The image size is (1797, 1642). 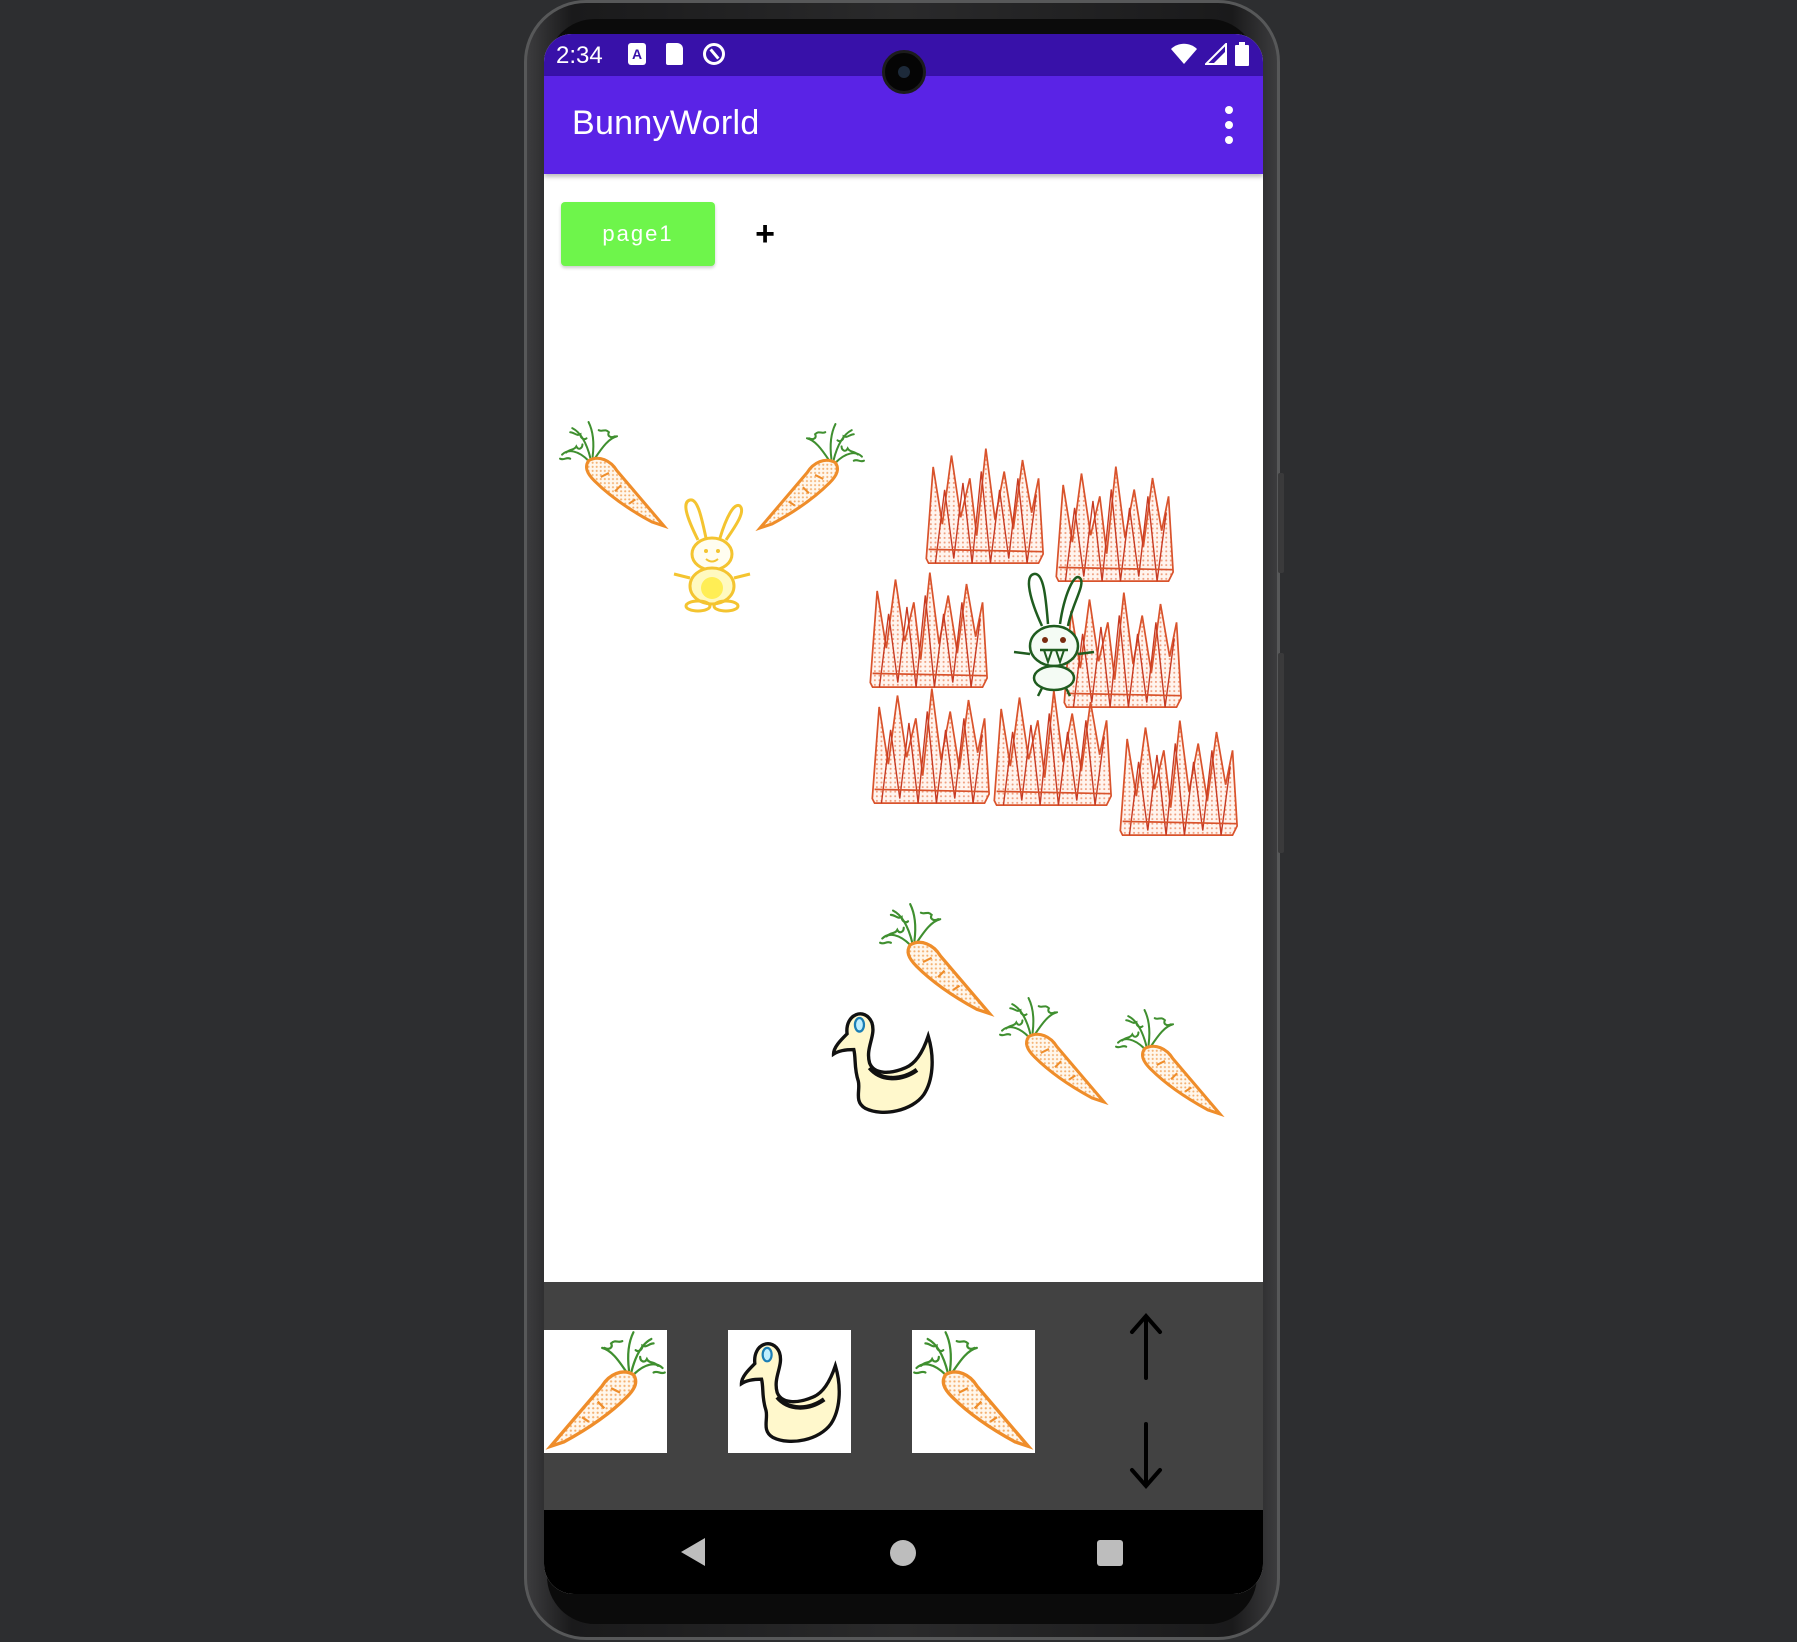 I want to click on recents-icon, so click(x=1110, y=1553).